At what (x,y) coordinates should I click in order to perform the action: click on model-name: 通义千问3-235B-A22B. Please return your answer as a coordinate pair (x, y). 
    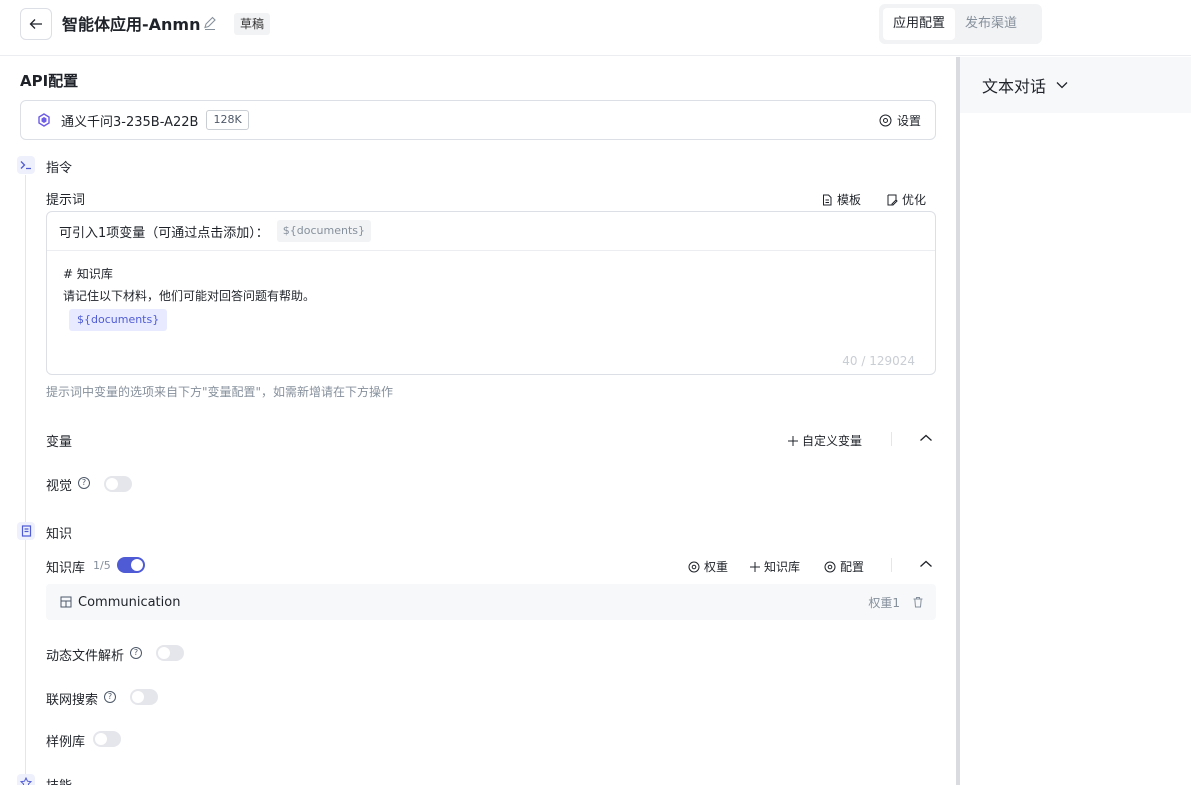
    Looking at the image, I should click on (130, 122).